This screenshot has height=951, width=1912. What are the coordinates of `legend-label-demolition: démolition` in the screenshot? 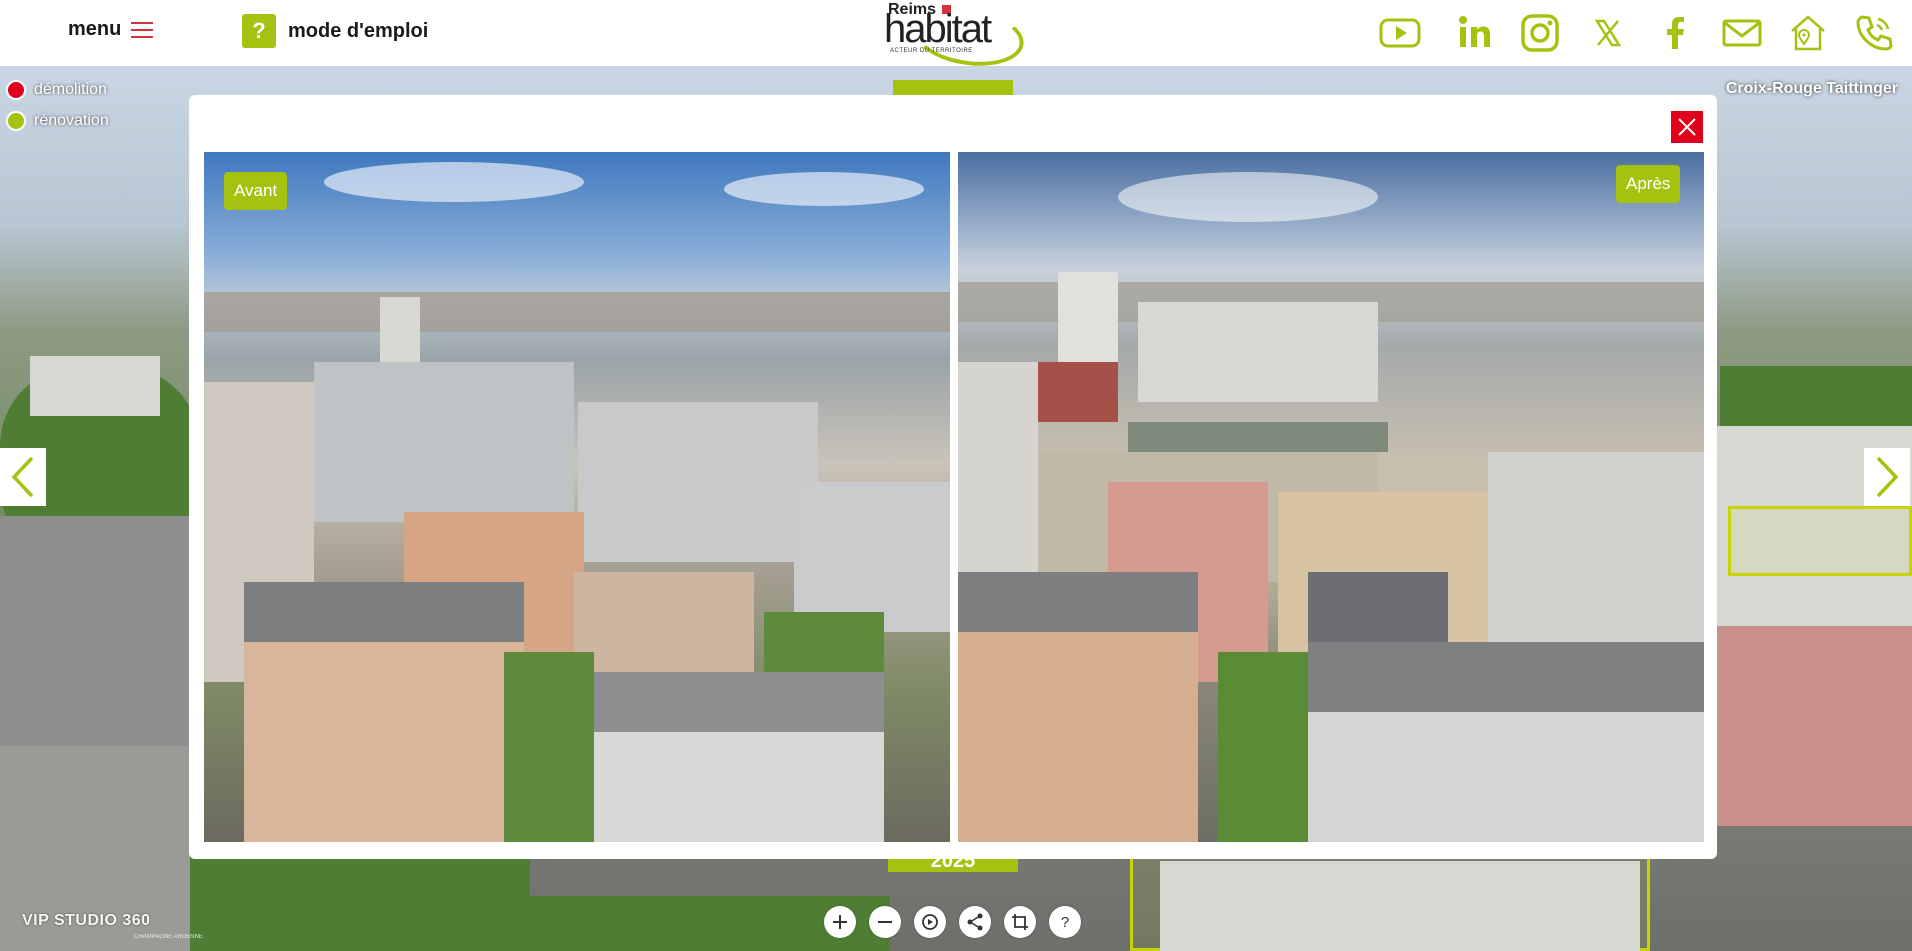 It's located at (70, 89).